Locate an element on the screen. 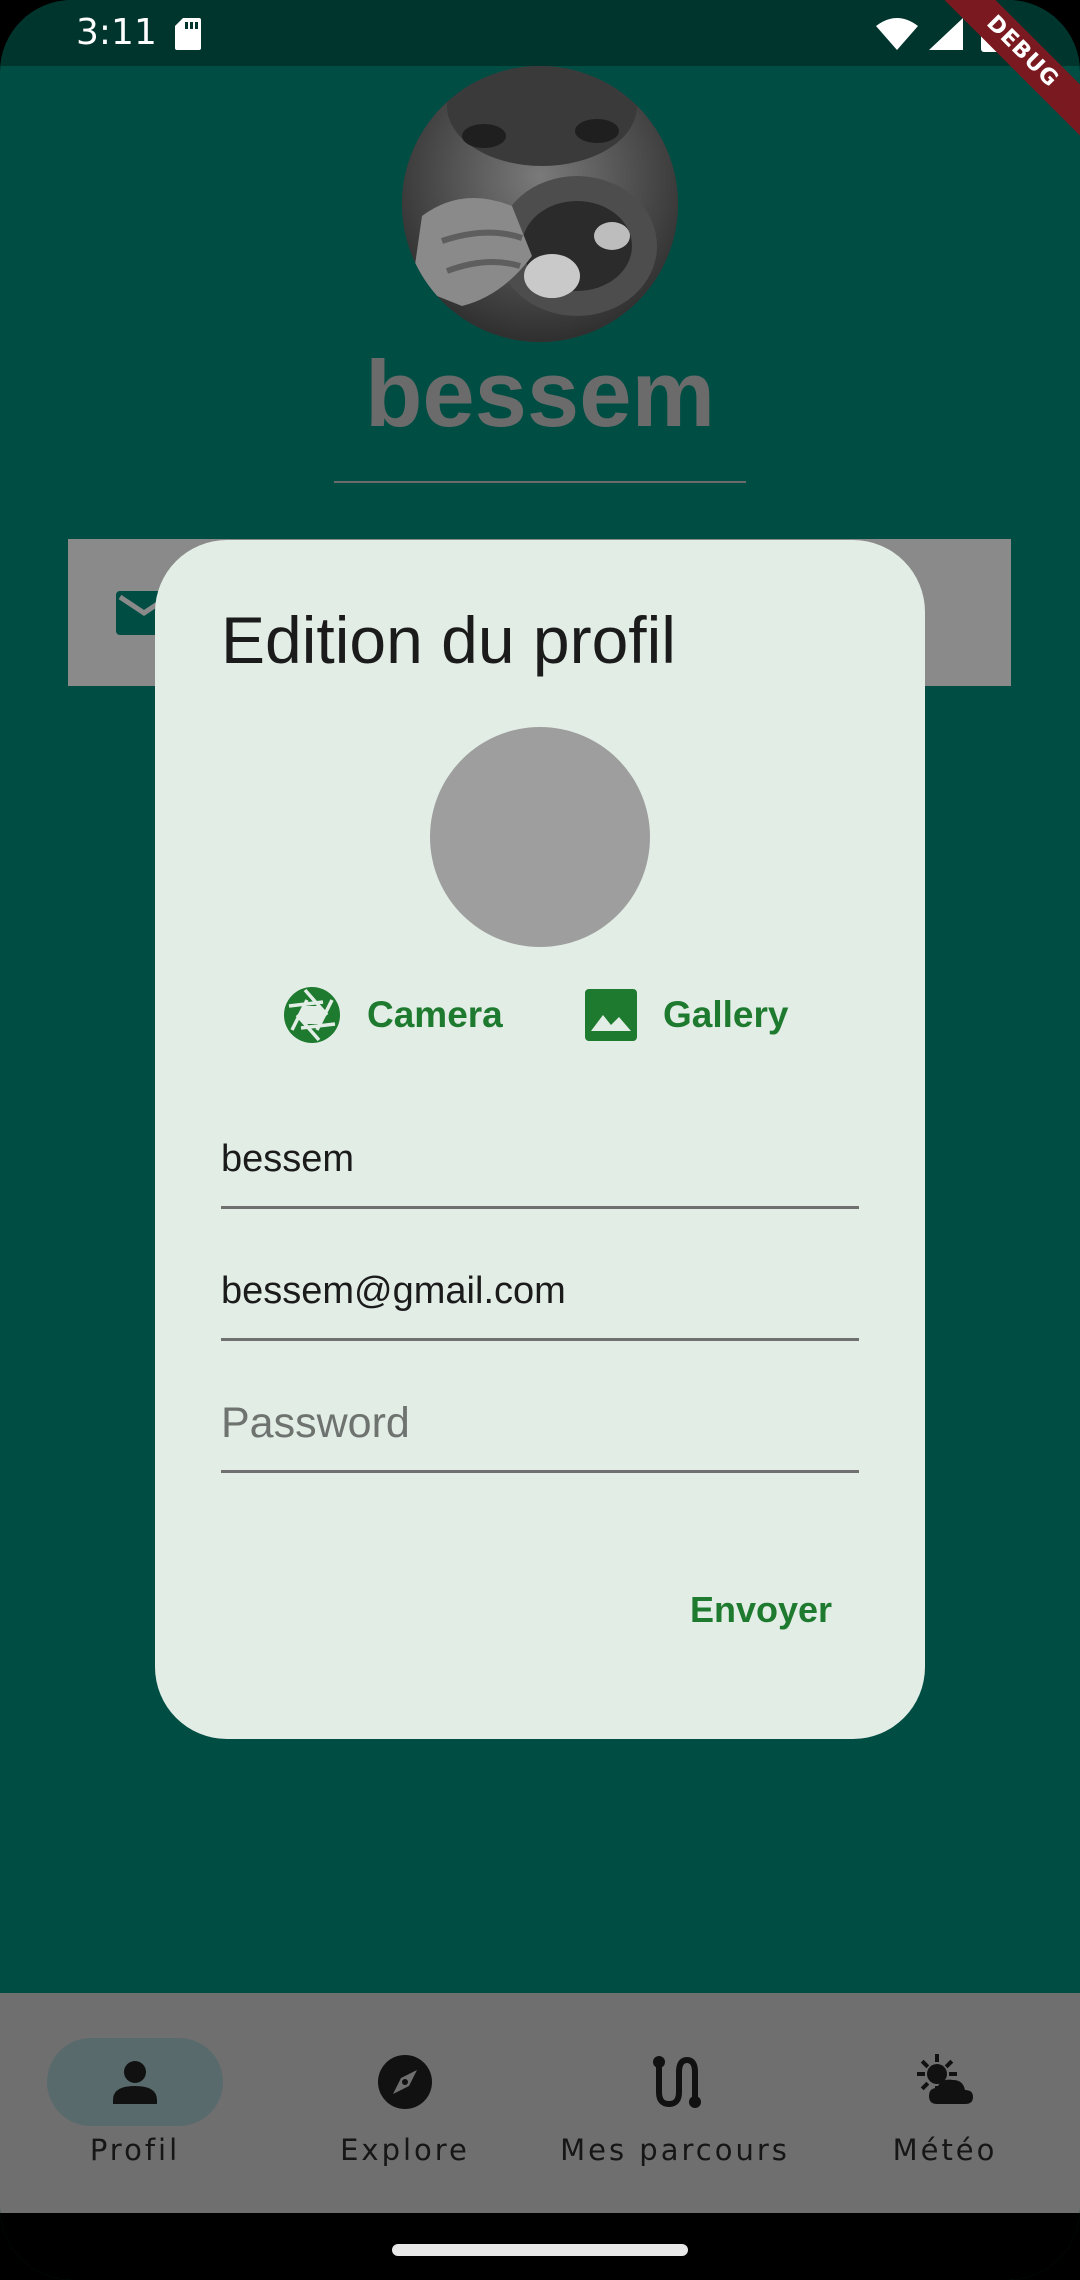  nav-item-explore: Explore is located at coordinates (405, 2103).